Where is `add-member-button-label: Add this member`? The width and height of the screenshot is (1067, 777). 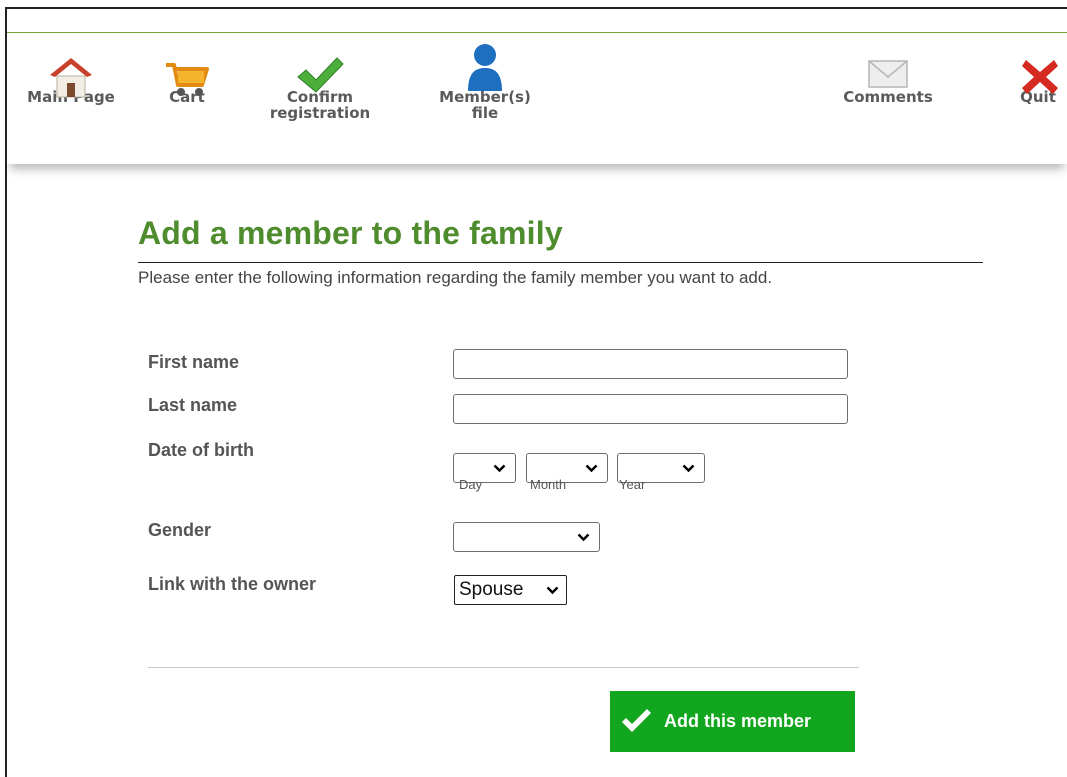
add-member-button-label: Add this member is located at coordinates (738, 721).